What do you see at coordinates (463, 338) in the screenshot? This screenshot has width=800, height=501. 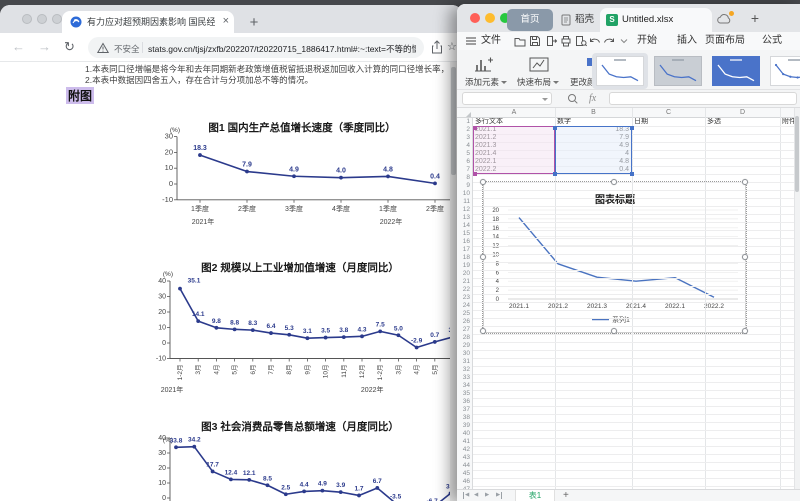 I see `row-header-28: 28` at bounding box center [463, 338].